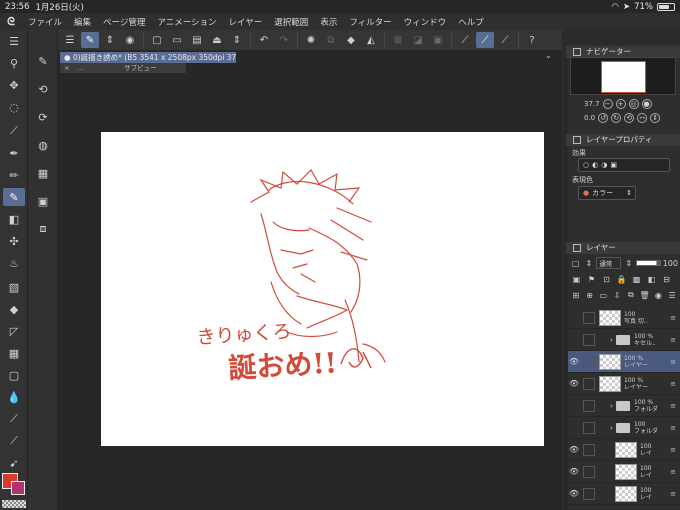 This screenshot has width=680, height=510. What do you see at coordinates (592, 104) in the screenshot?
I see `navigator-zoom-value: 37.7` at bounding box center [592, 104].